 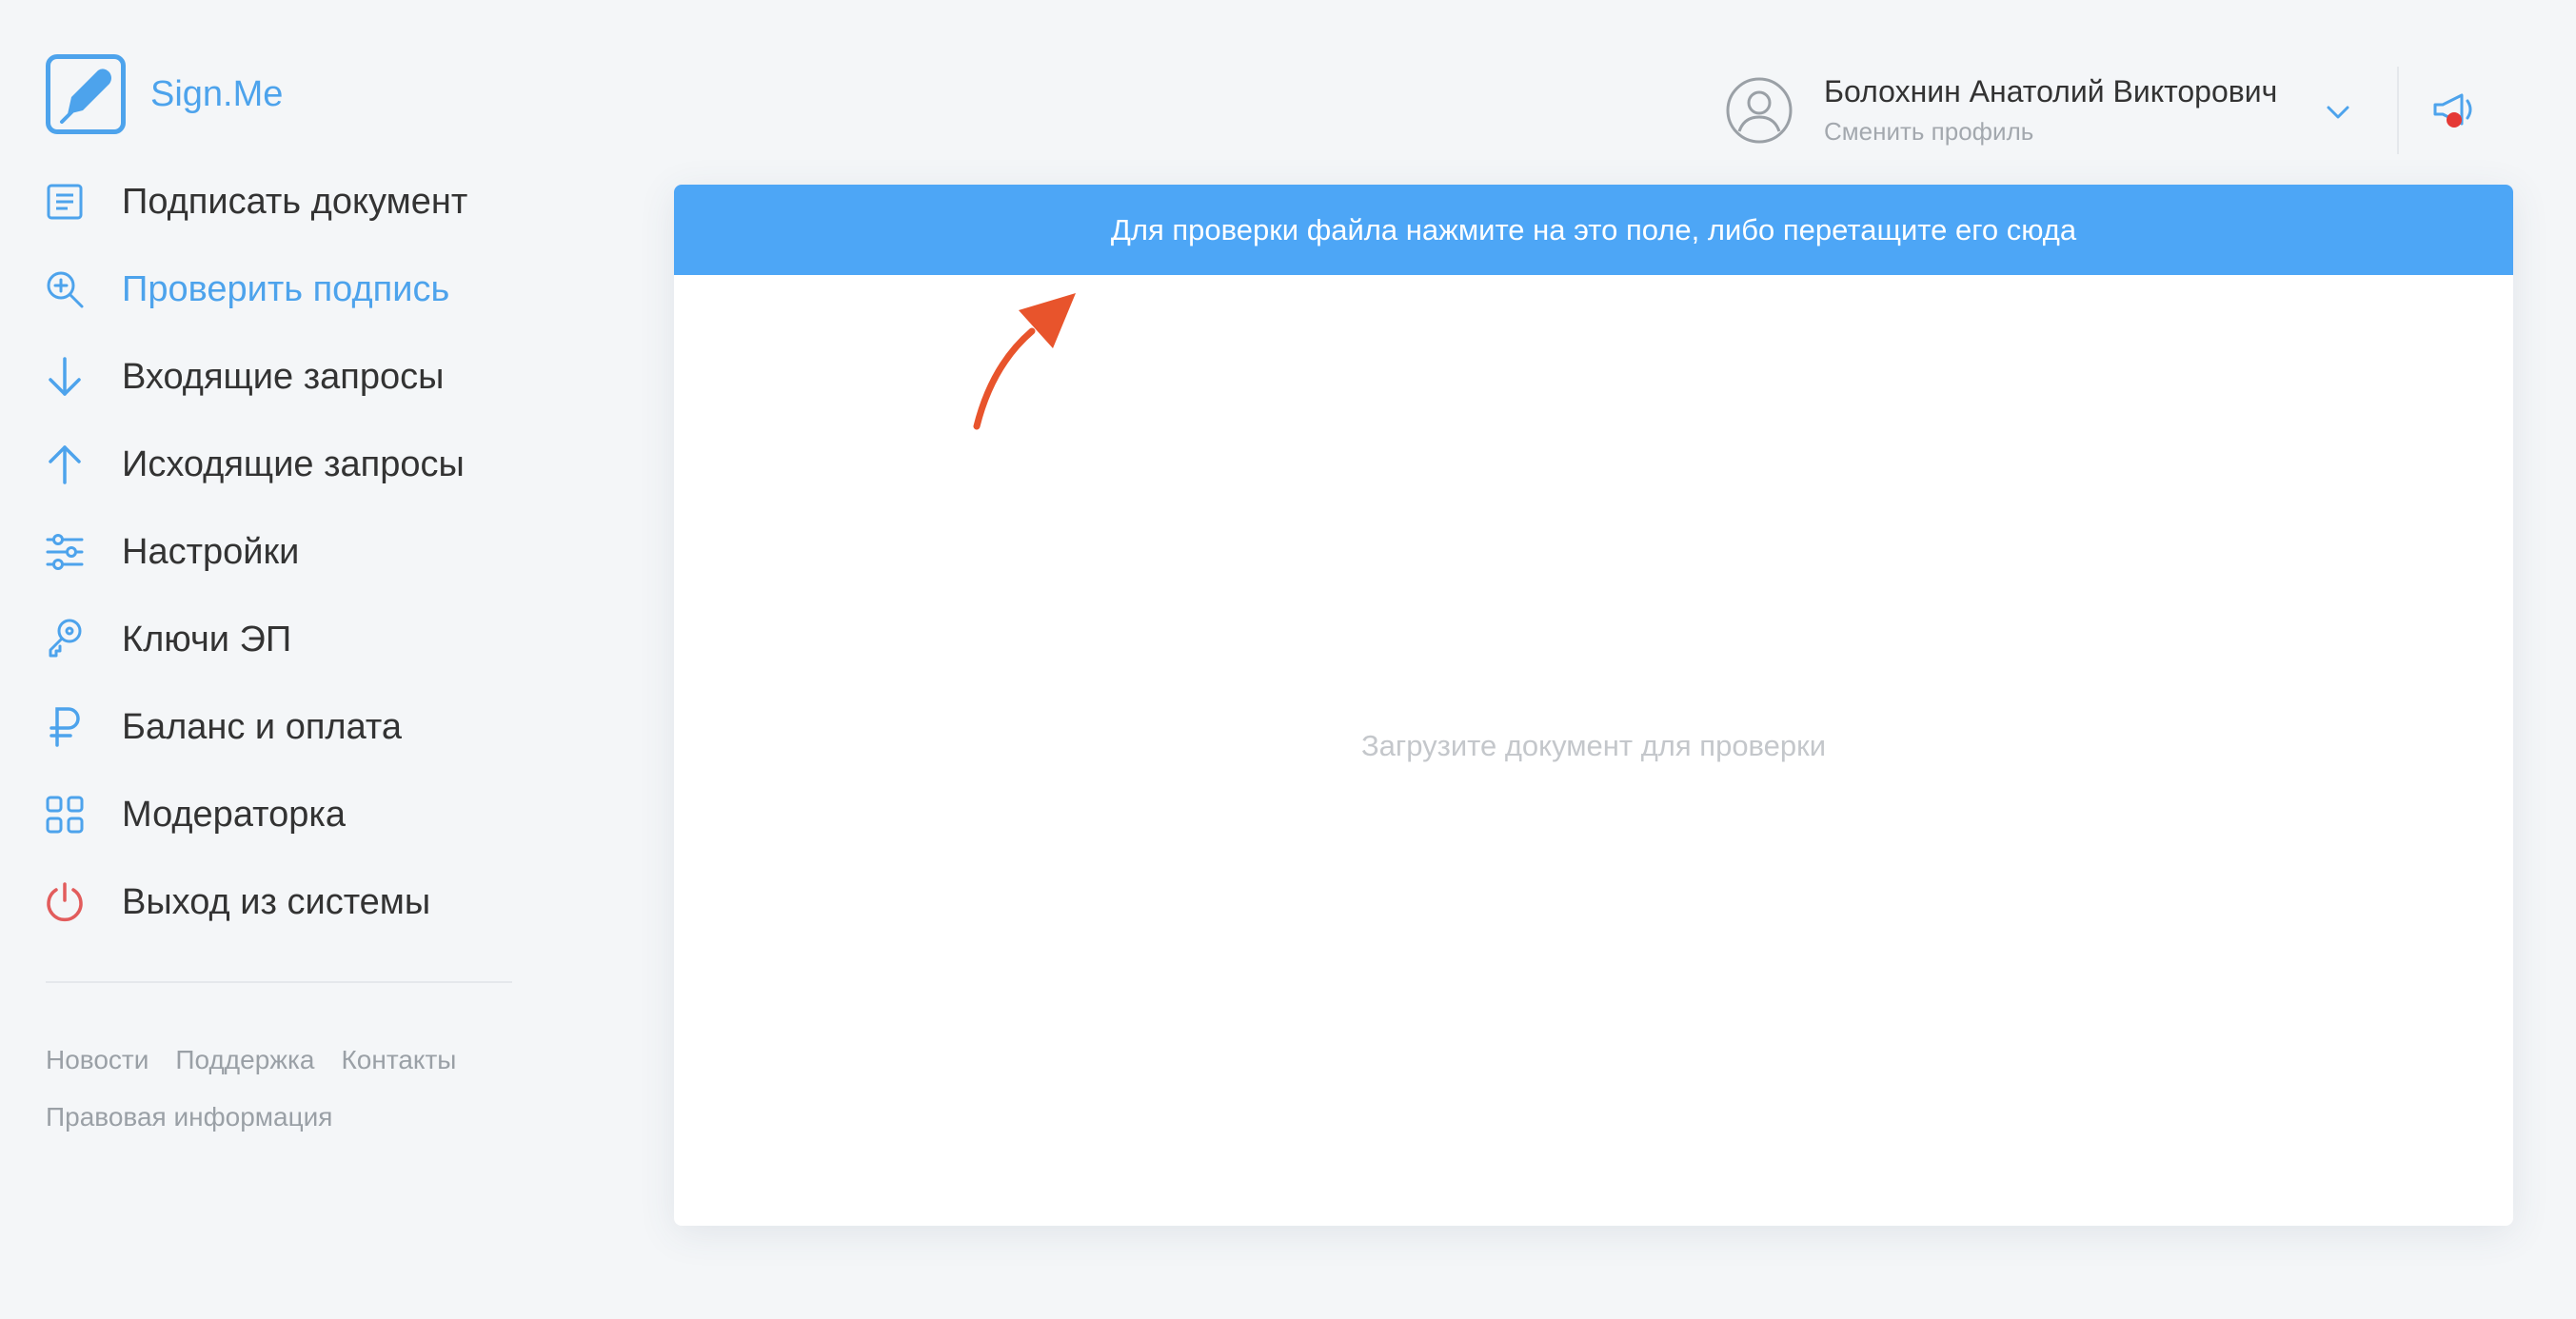 I want to click on annotation-arrow-icon, so click(x=1028, y=360).